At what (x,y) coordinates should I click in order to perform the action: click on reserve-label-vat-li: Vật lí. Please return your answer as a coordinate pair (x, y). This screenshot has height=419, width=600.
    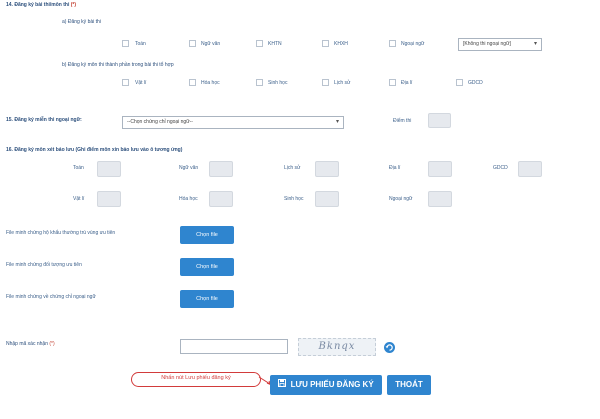
    Looking at the image, I should click on (79, 199).